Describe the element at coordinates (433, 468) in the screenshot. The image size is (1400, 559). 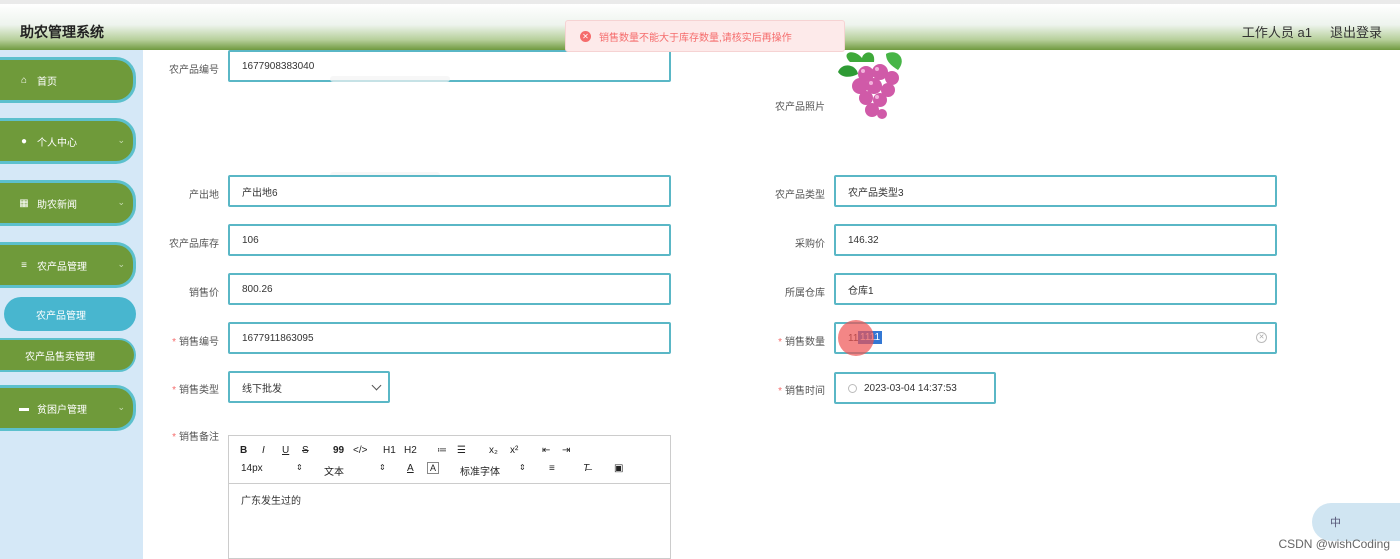
I see `background-color-button: A` at that location.